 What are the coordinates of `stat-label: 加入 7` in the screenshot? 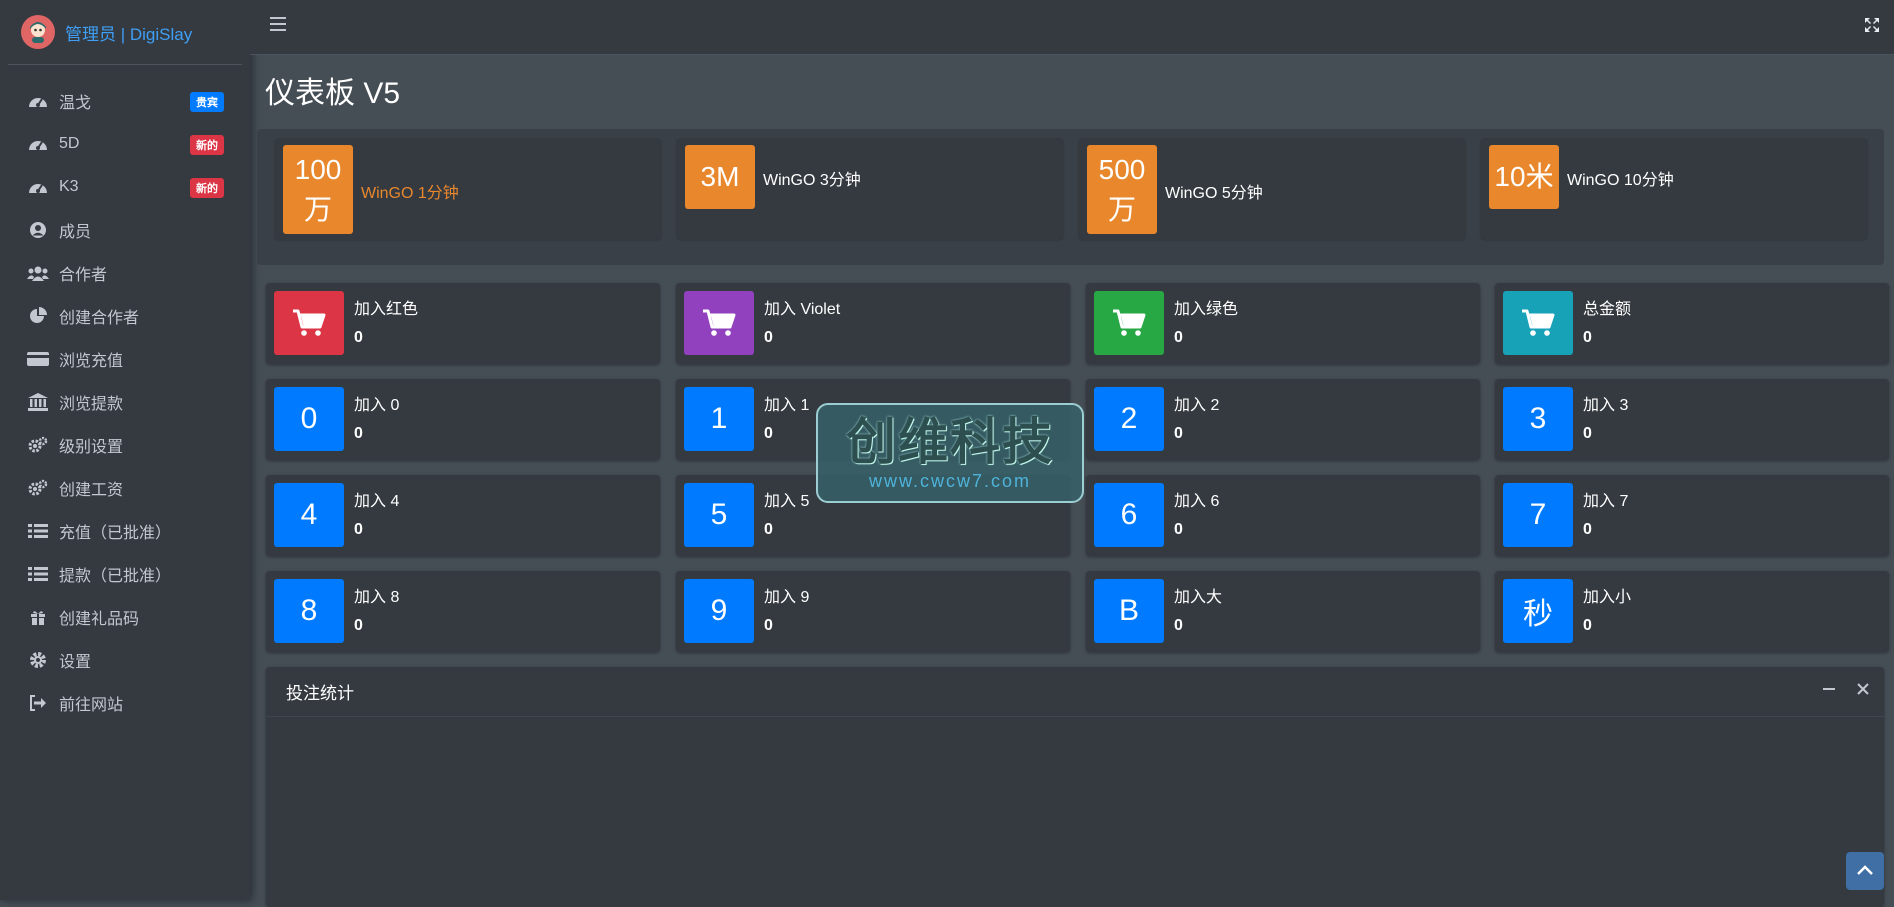 It's located at (1606, 501).